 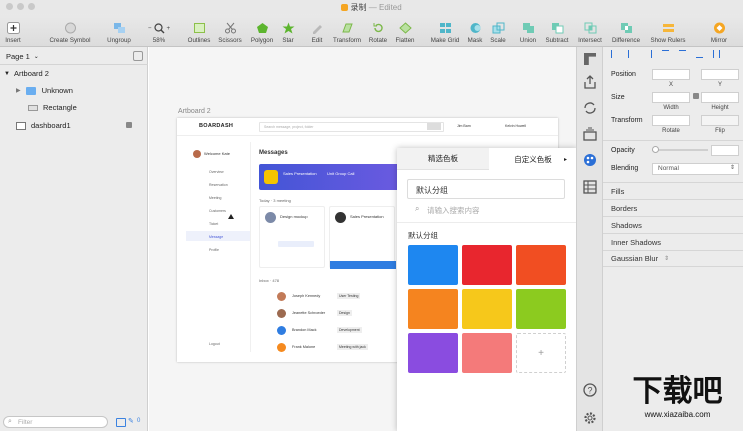 What do you see at coordinates (631, 54) in the screenshot?
I see `align-center-icon` at bounding box center [631, 54].